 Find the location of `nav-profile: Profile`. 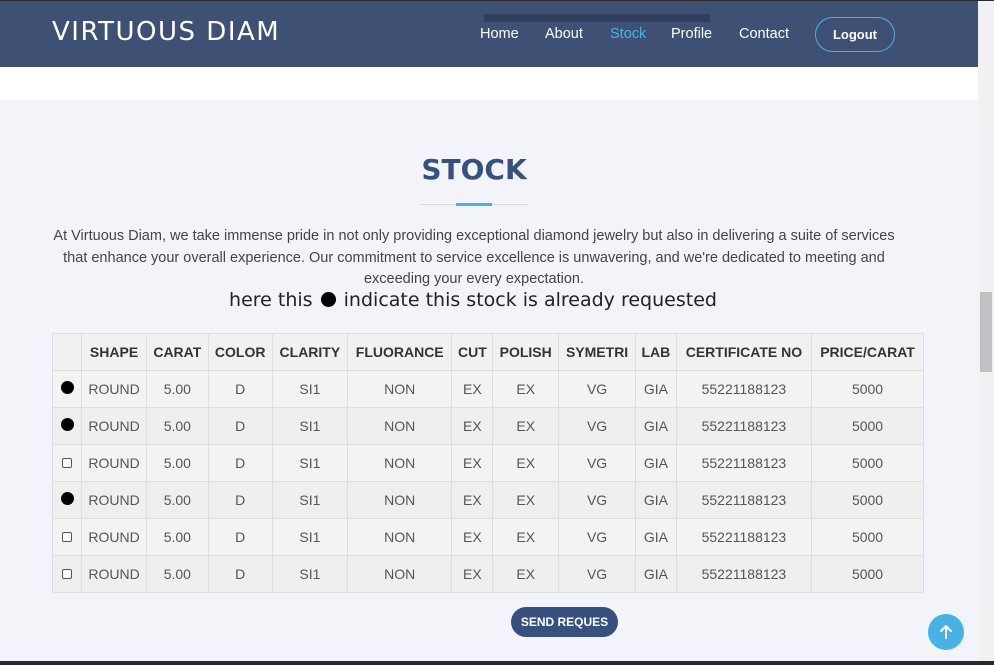

nav-profile: Profile is located at coordinates (691, 34).